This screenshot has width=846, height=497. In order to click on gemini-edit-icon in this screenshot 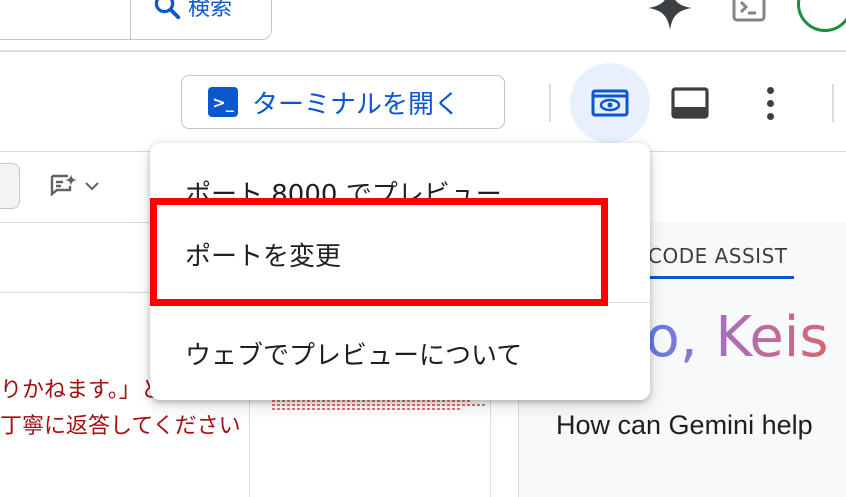, I will do `click(63, 185)`.